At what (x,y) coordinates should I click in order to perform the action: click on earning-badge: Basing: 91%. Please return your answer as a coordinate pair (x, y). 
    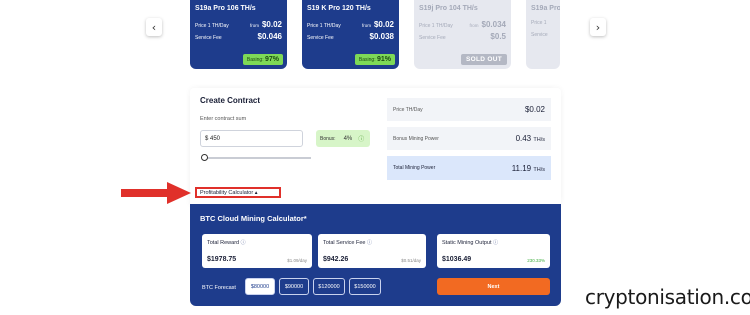
    Looking at the image, I should click on (374, 59).